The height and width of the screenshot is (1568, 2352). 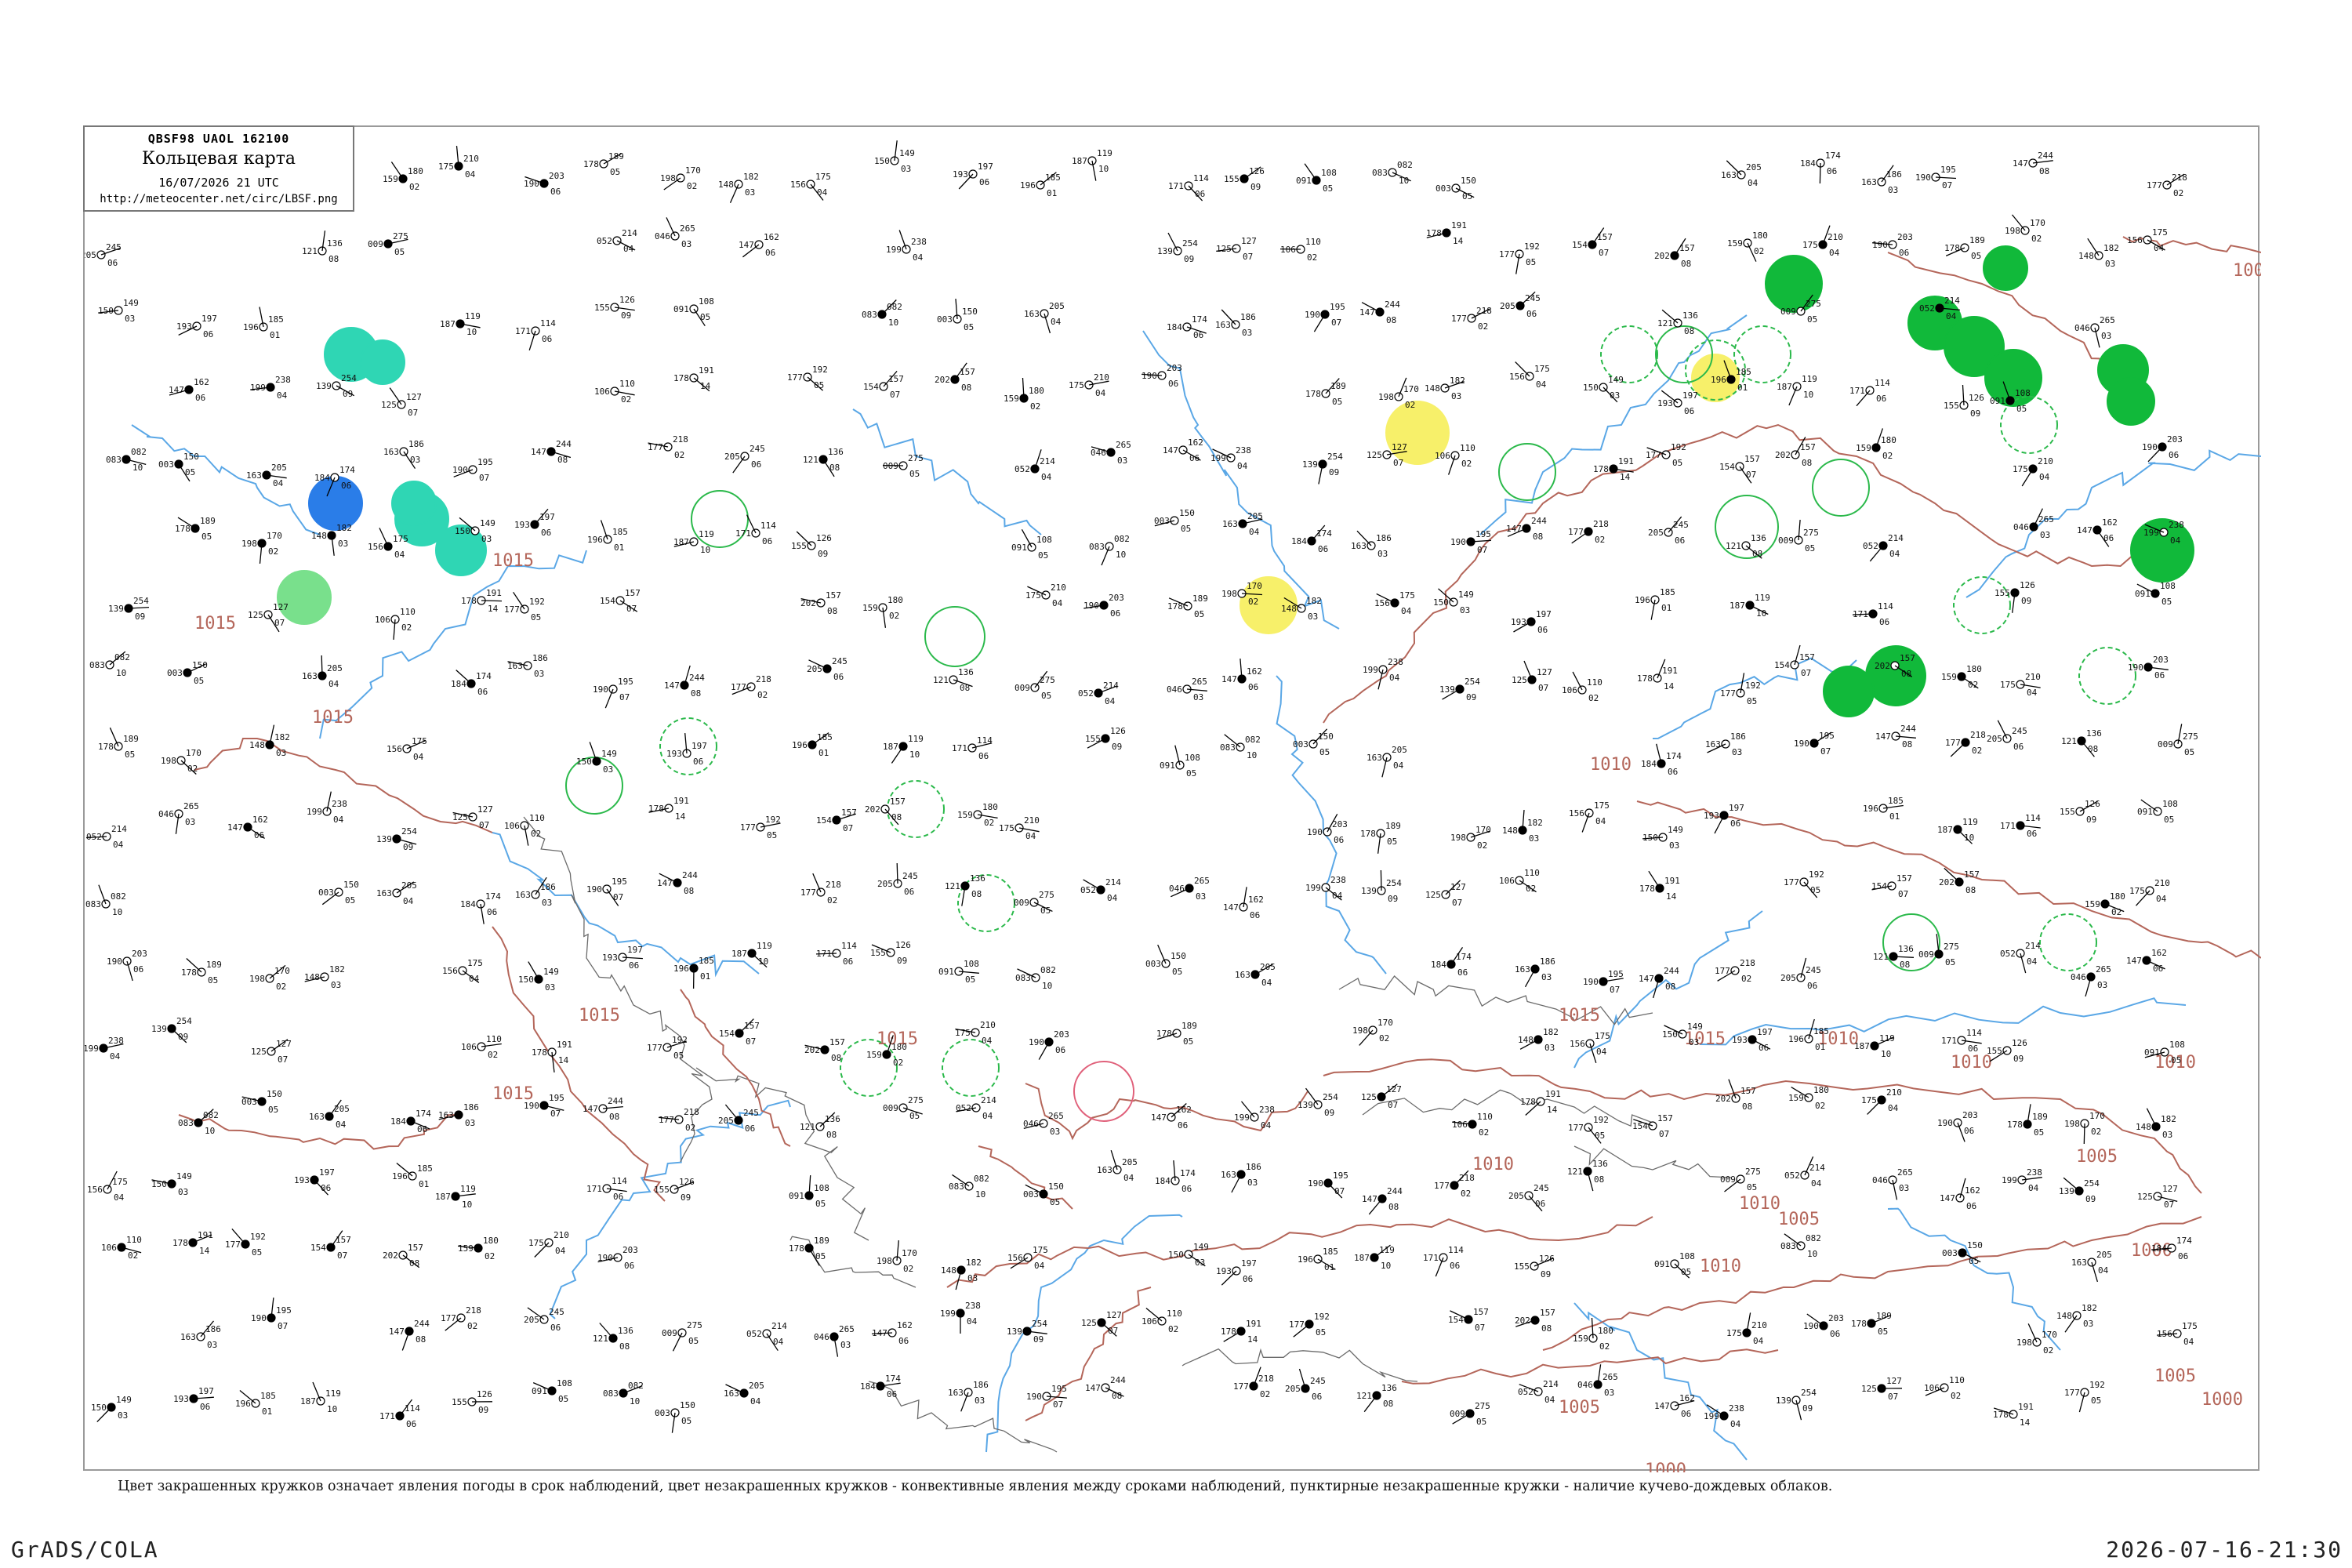 What do you see at coordinates (473, 817) in the screenshot?
I see `station-plot: 12712507` at bounding box center [473, 817].